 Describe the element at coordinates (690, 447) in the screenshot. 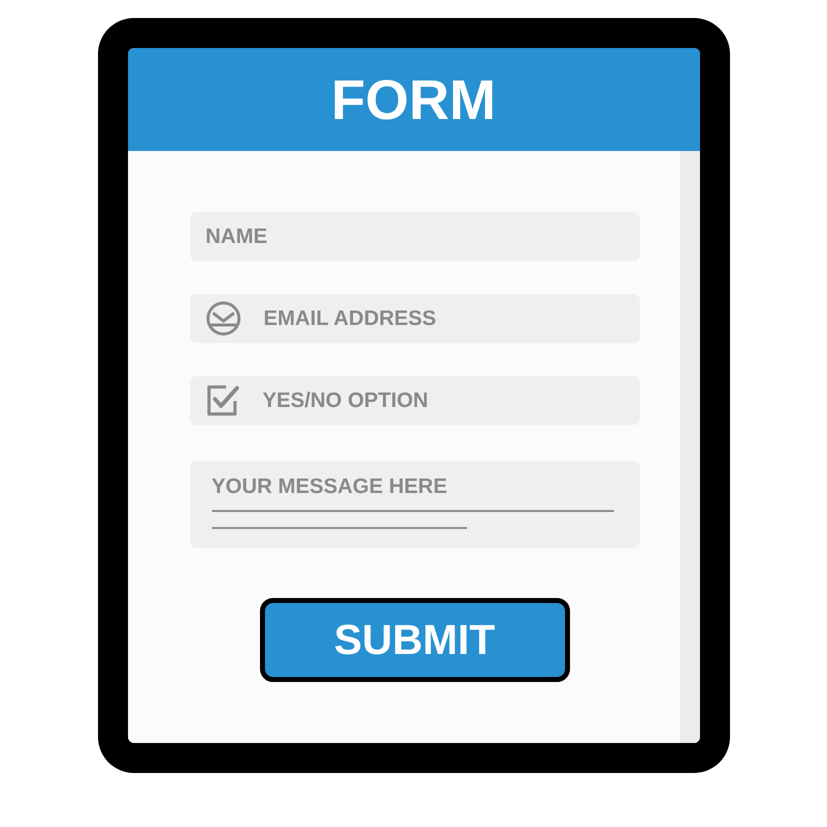

I see `scrollbar-track` at that location.